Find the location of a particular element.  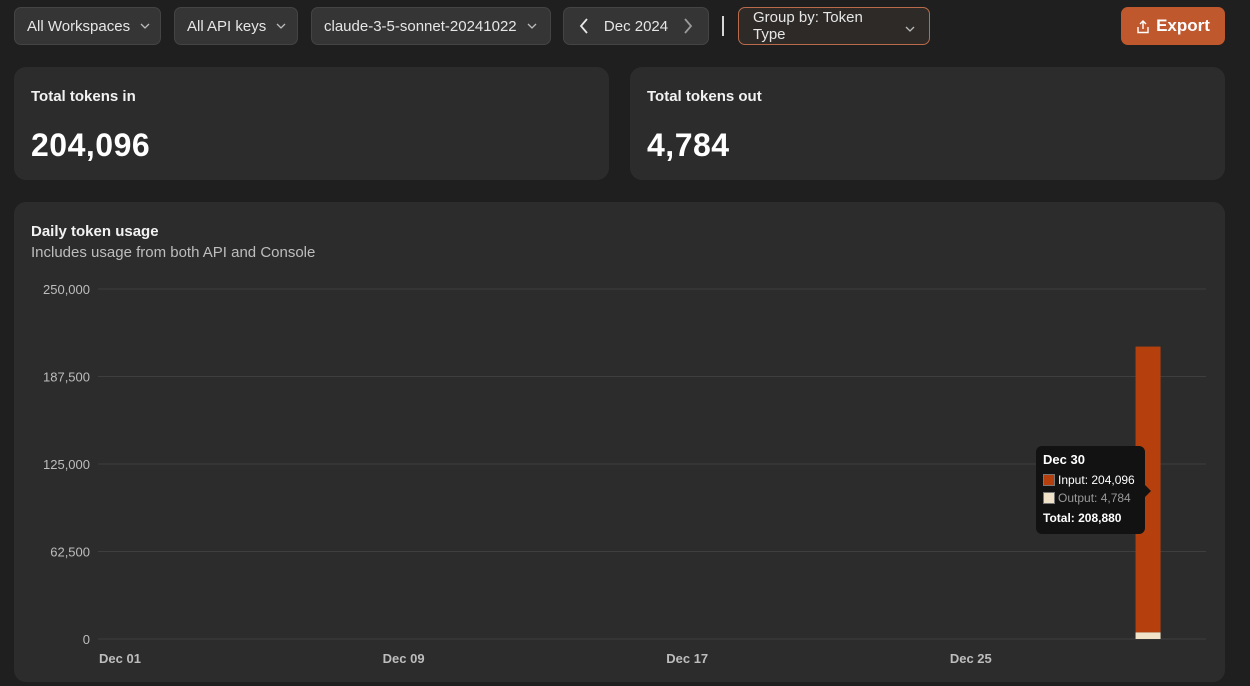

tooltip-output: Output: 4,784 is located at coordinates (1094, 498).